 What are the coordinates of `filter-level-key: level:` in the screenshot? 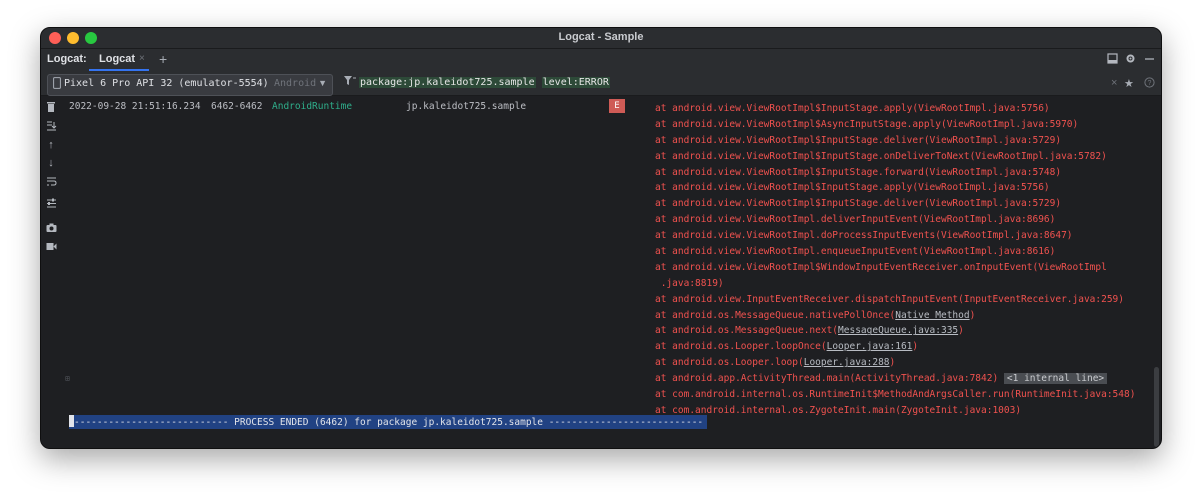 It's located at (560, 82).